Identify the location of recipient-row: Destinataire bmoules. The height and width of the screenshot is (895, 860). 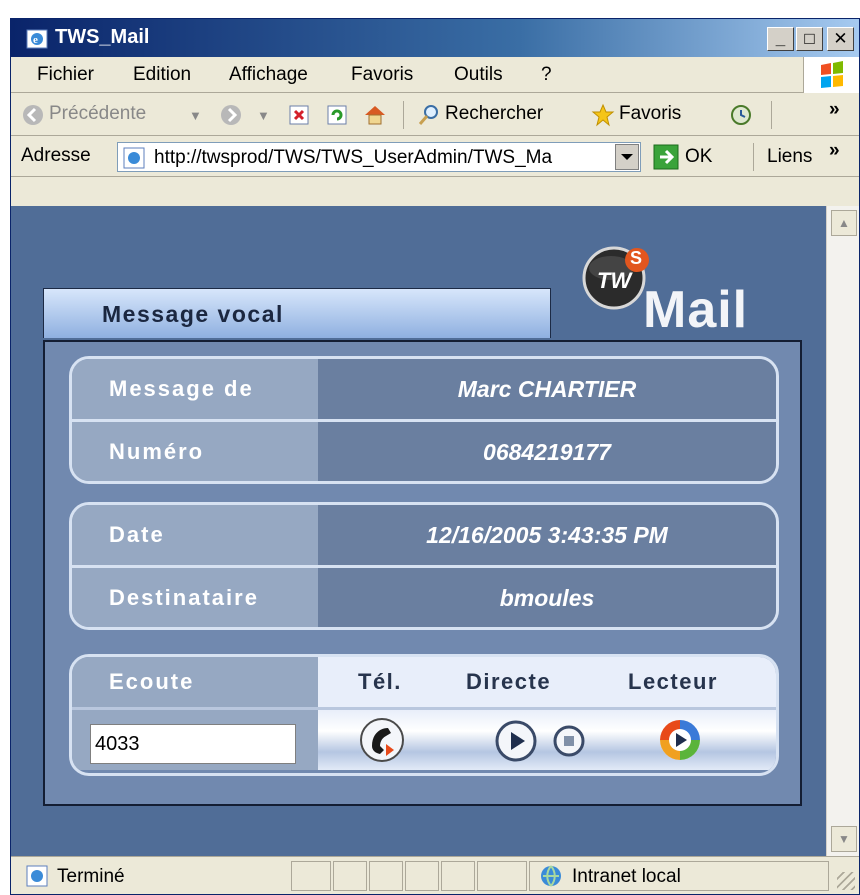
(424, 597).